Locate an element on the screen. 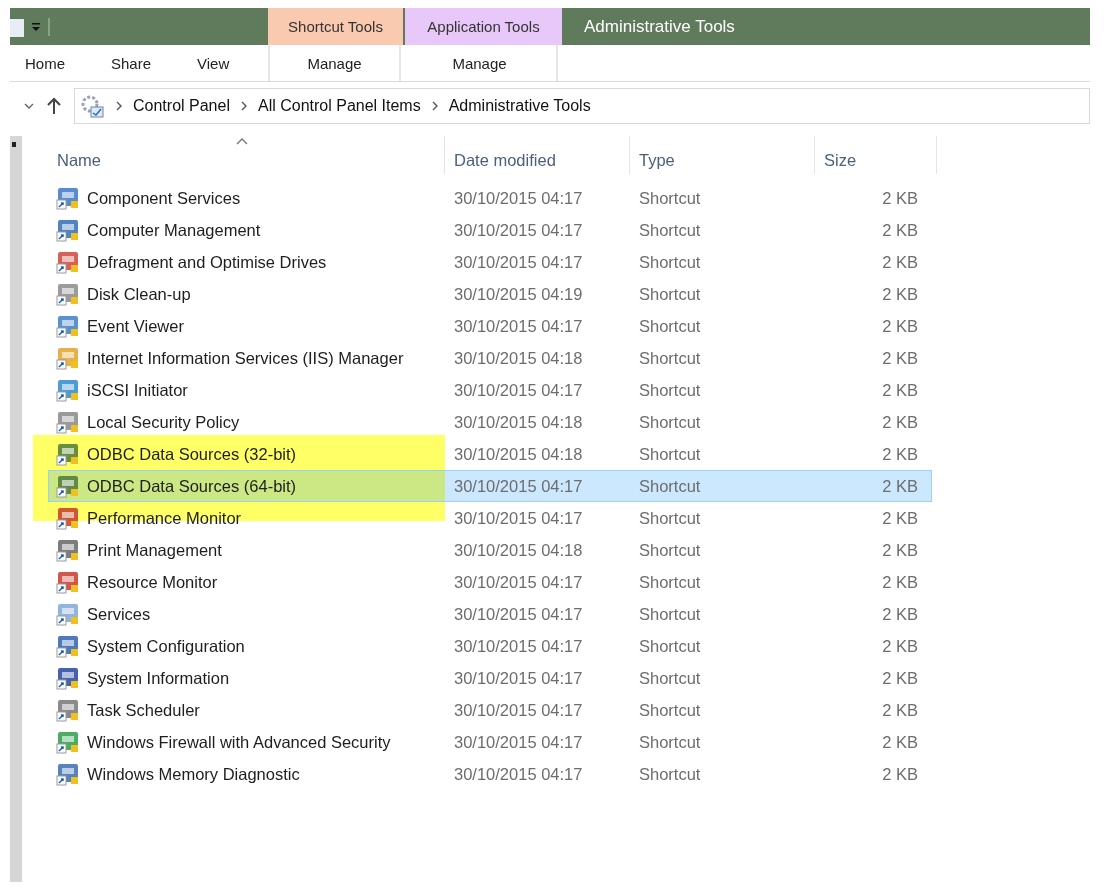  table-row: System Configuration 30/10/2015 04:17 Shortcut 2 KB is located at coordinates (490, 646).